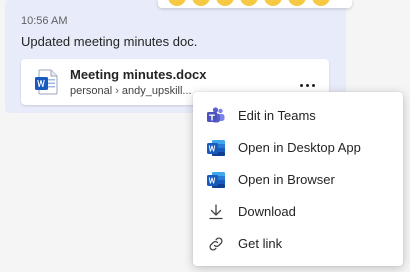 The height and width of the screenshot is (272, 410). I want to click on menu-item-label: Get link, so click(260, 243).